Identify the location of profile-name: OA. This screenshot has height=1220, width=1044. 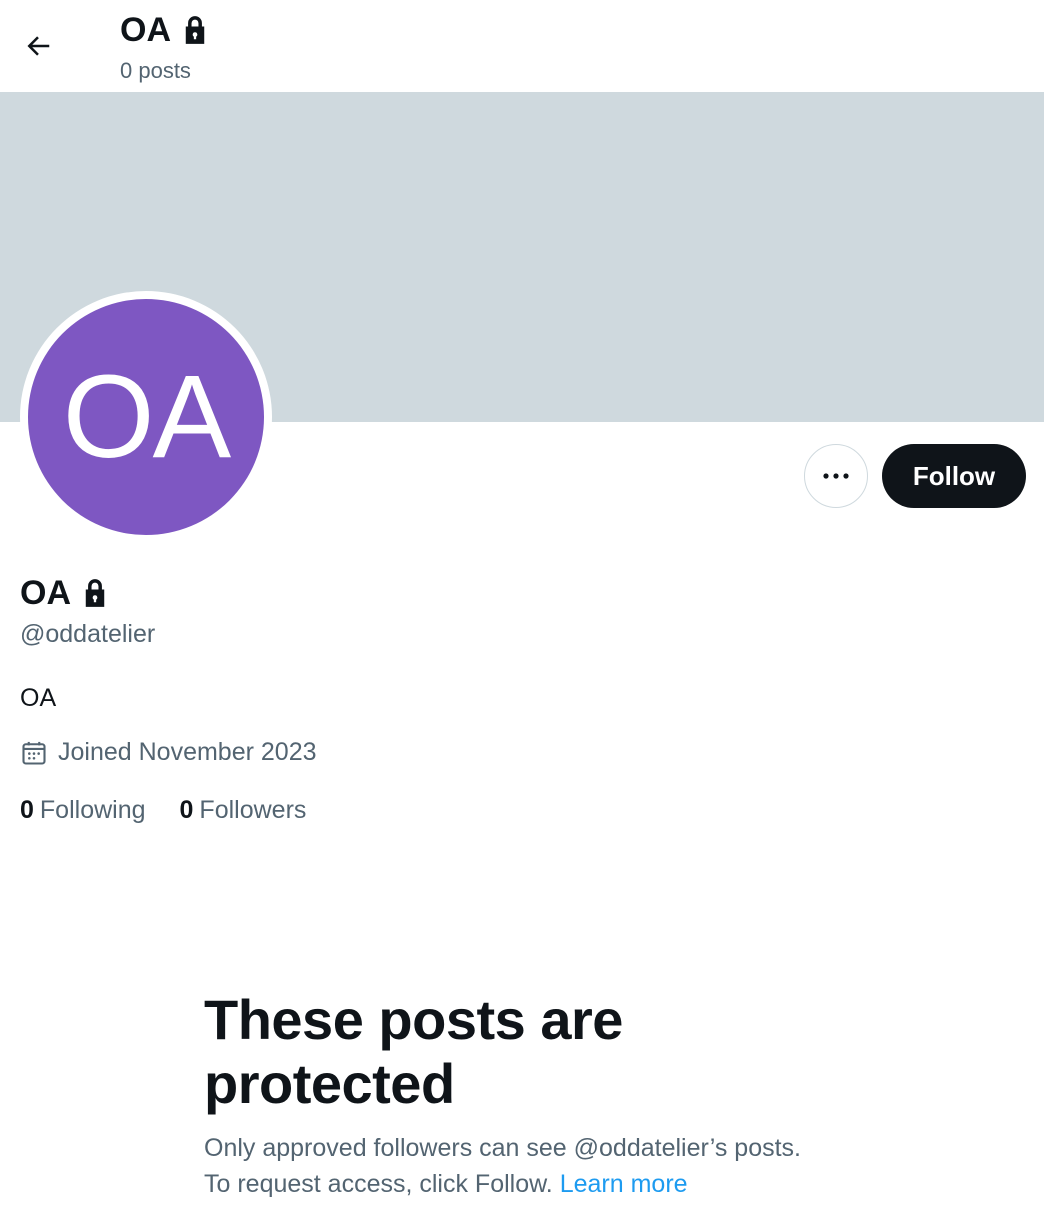
(64, 593).